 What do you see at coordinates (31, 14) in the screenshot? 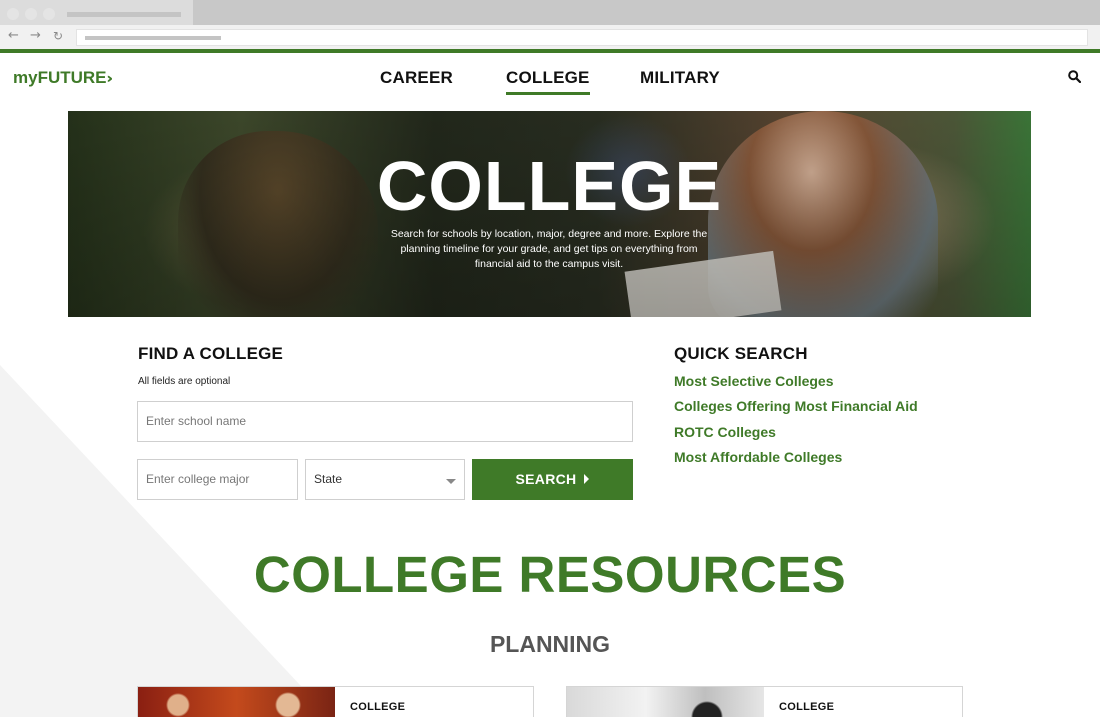
I see `window-minimize-dot` at bounding box center [31, 14].